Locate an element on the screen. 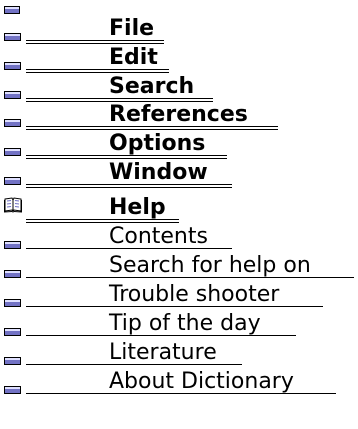 The height and width of the screenshot is (429, 358). help-label: Help is located at coordinates (137, 207).